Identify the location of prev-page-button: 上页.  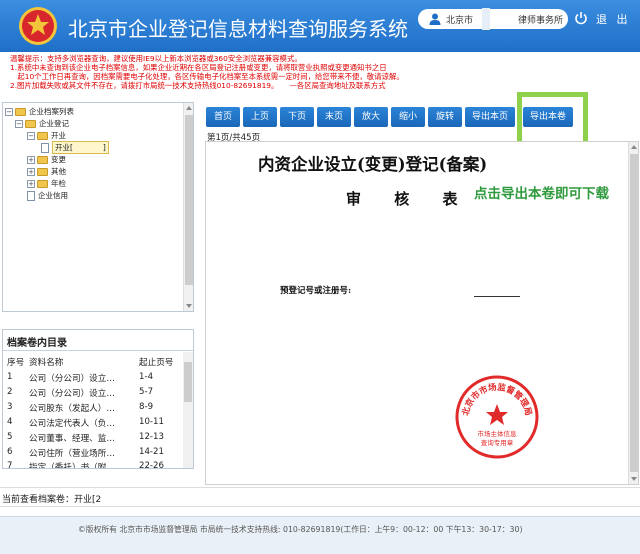
(260, 117).